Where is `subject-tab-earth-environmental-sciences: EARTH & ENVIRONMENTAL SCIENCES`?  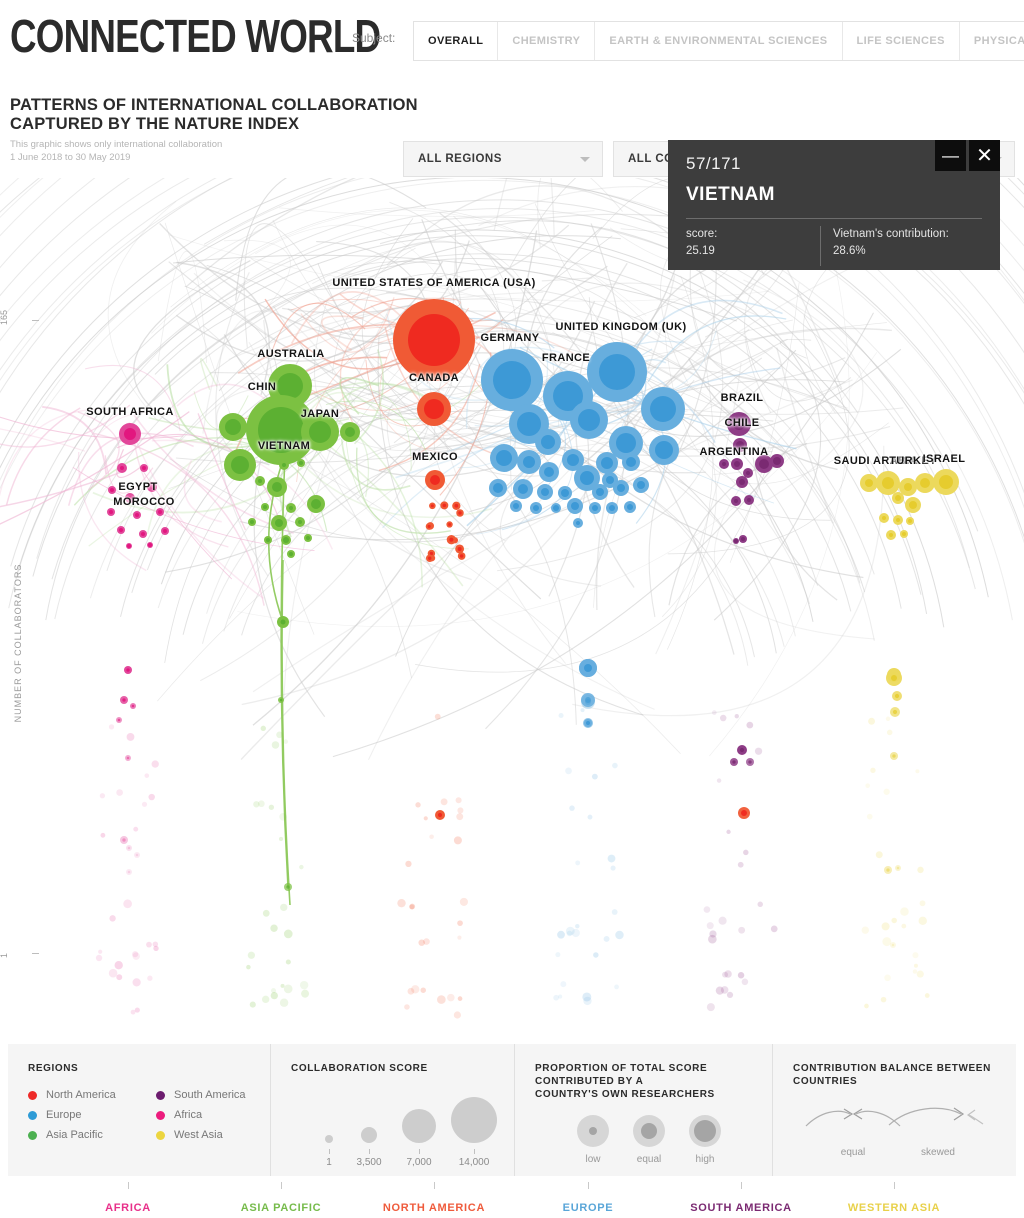 subject-tab-earth-environmental-sciences: EARTH & ENVIRONMENTAL SCIENCES is located at coordinates (719, 41).